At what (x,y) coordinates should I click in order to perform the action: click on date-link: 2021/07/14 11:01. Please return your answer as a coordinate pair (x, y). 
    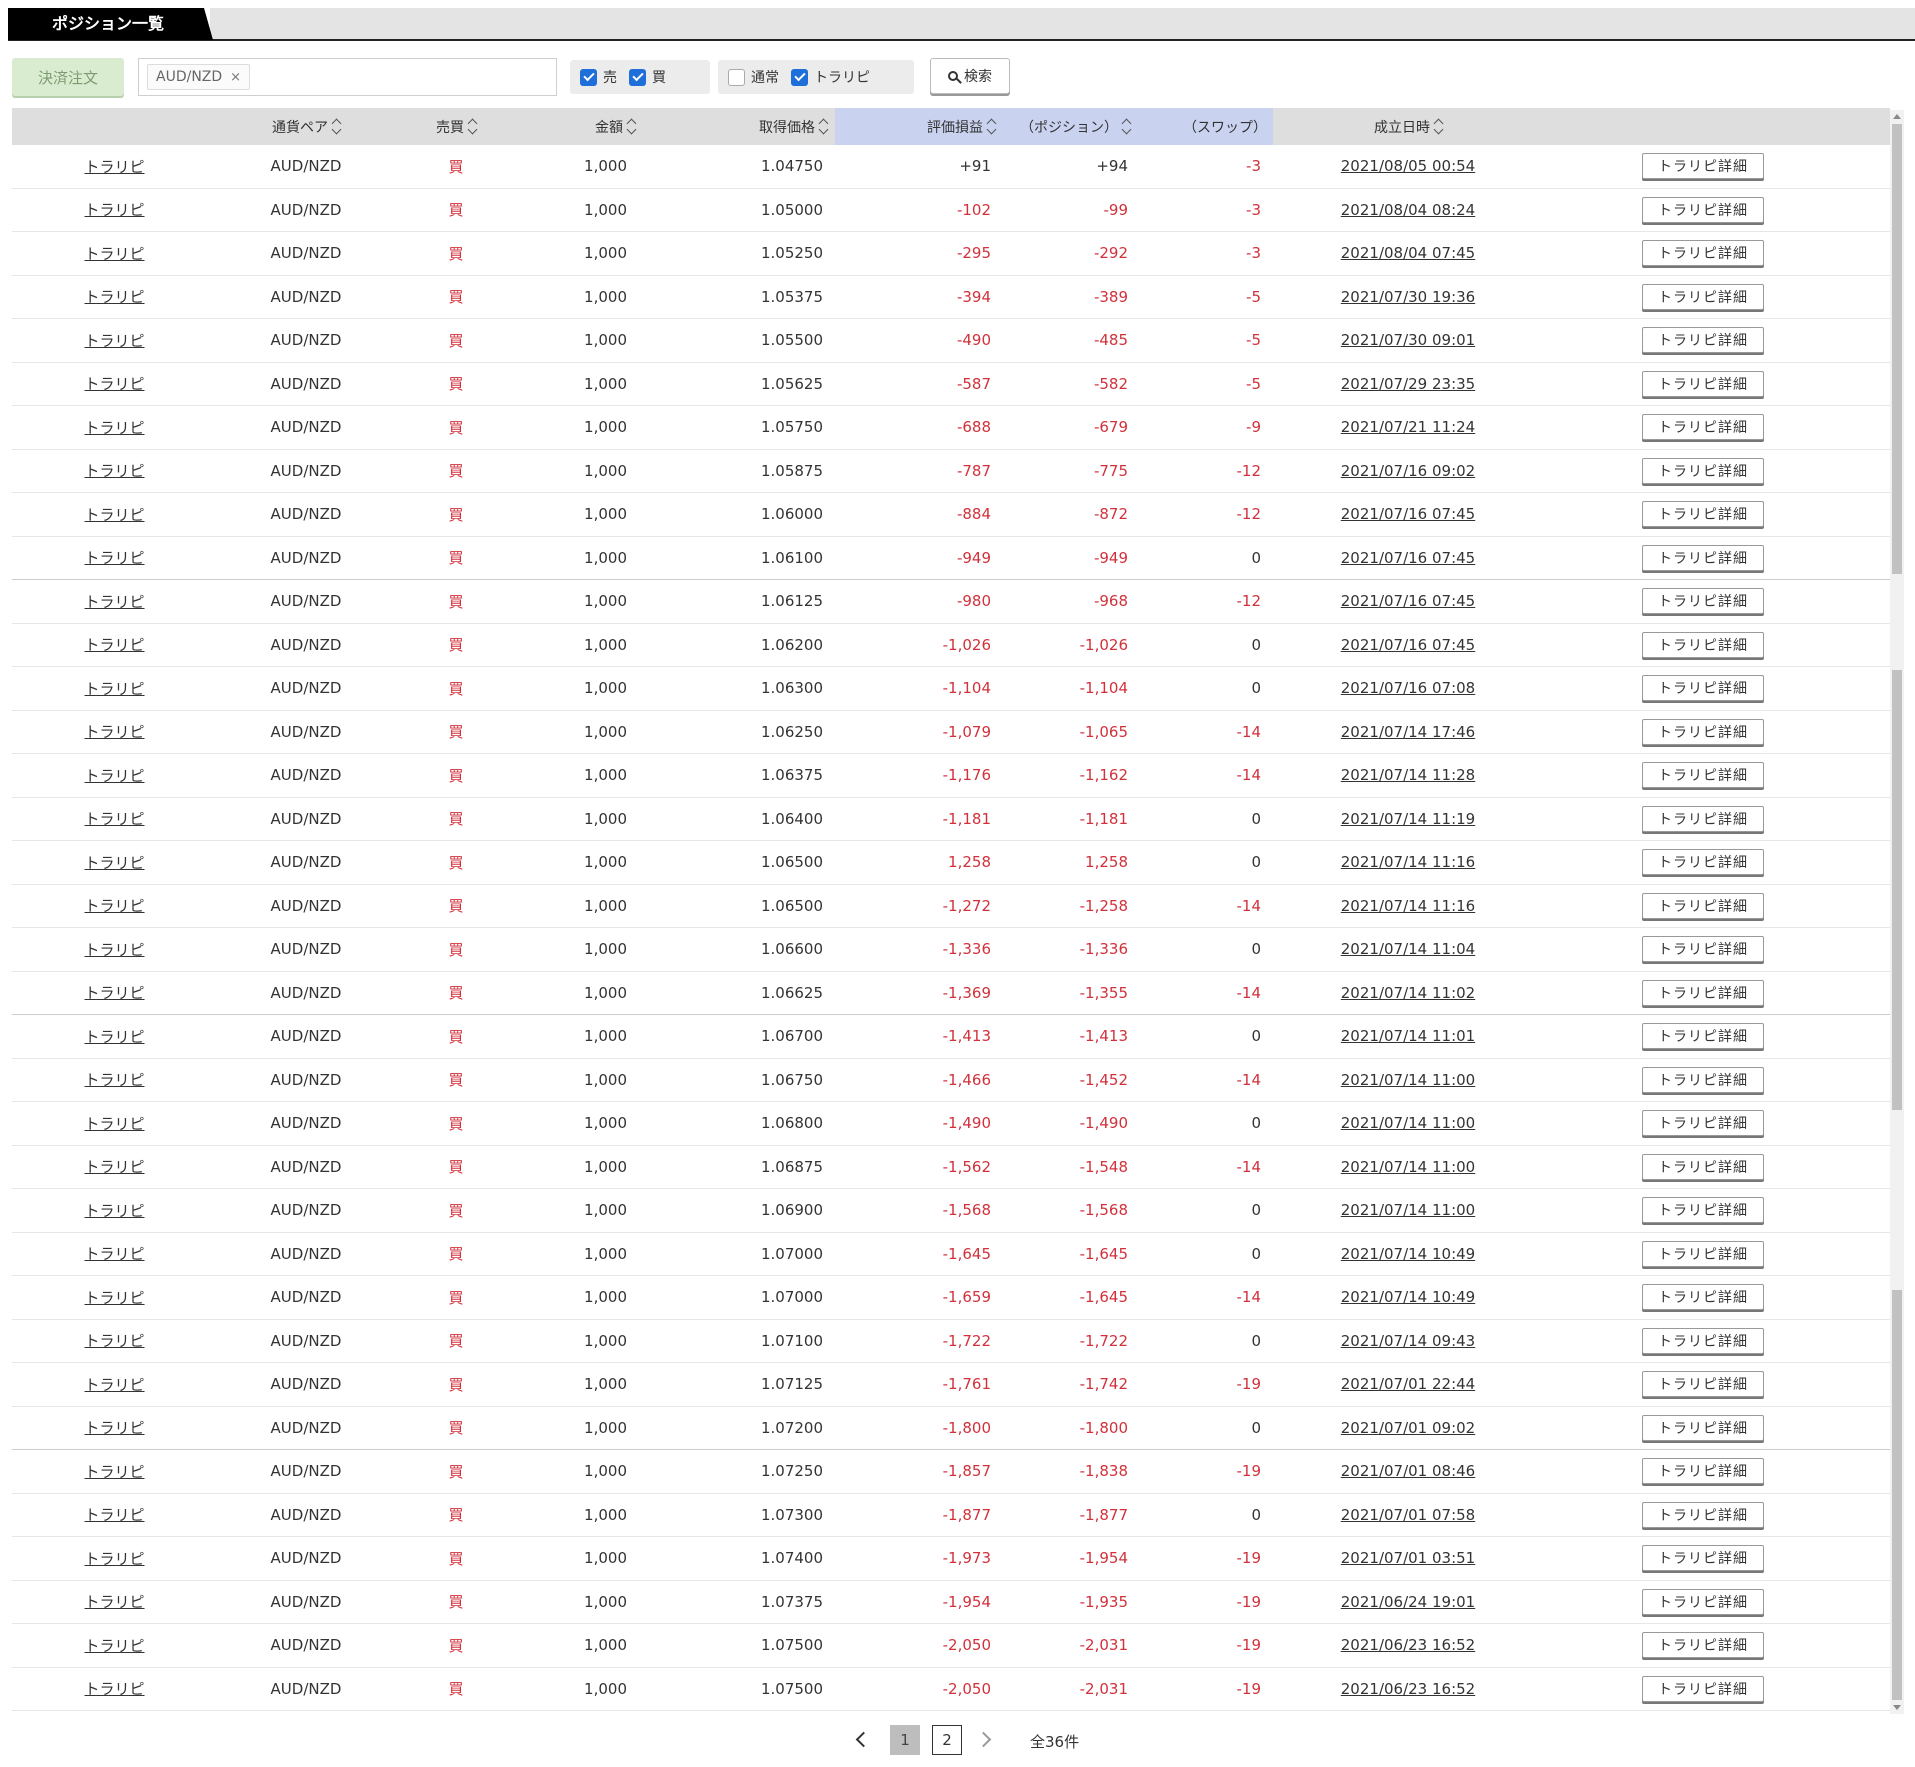
    Looking at the image, I should click on (1408, 1036).